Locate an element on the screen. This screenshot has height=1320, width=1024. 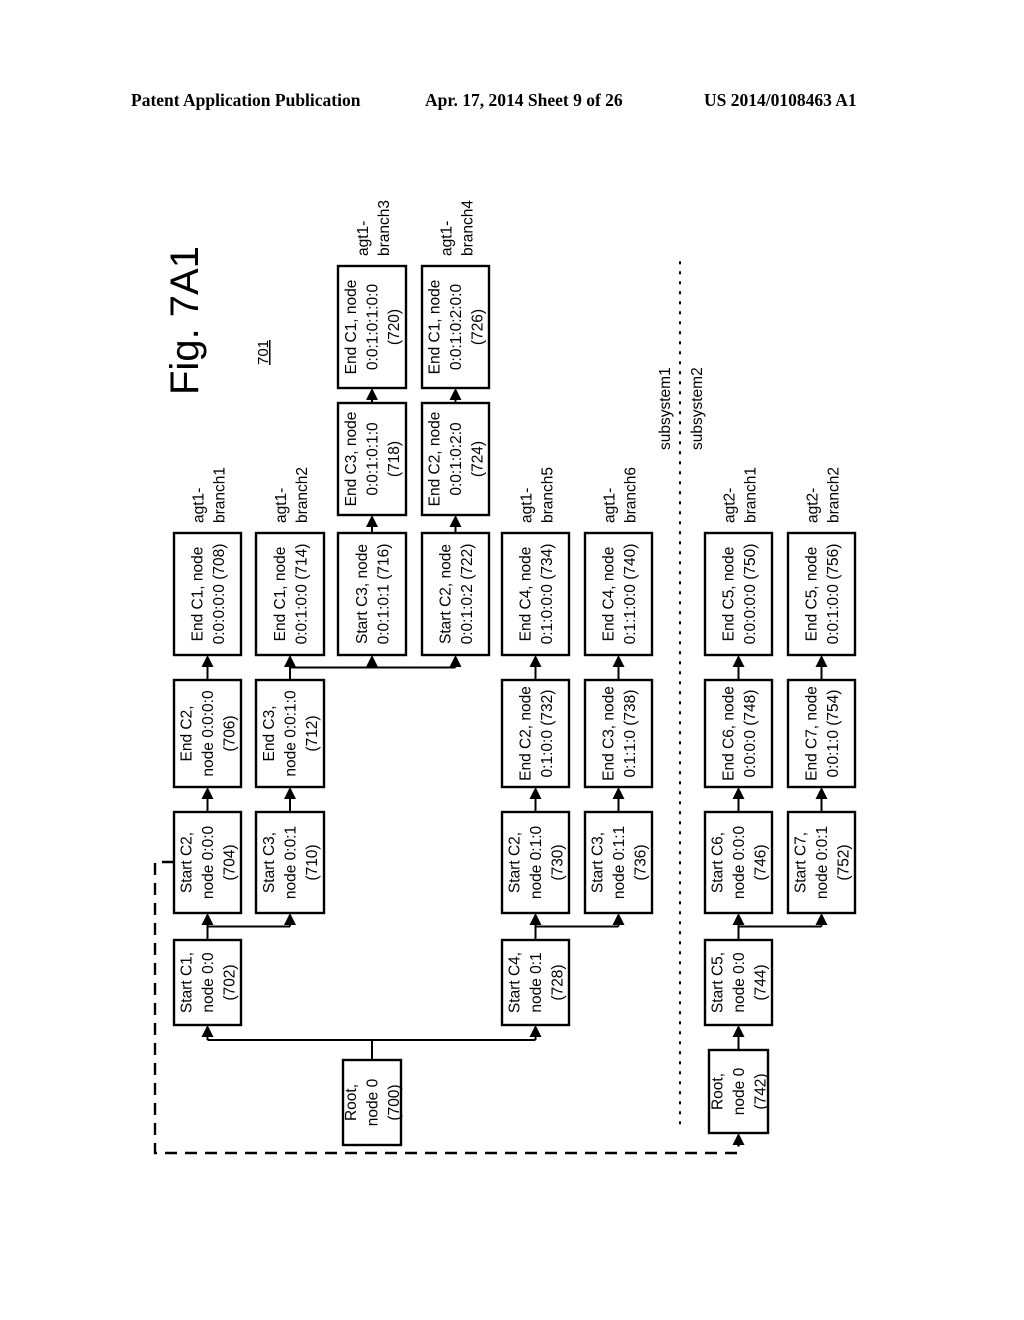
node-744: Start C5, node 0:0 (744) is located at coordinates (738, 982).